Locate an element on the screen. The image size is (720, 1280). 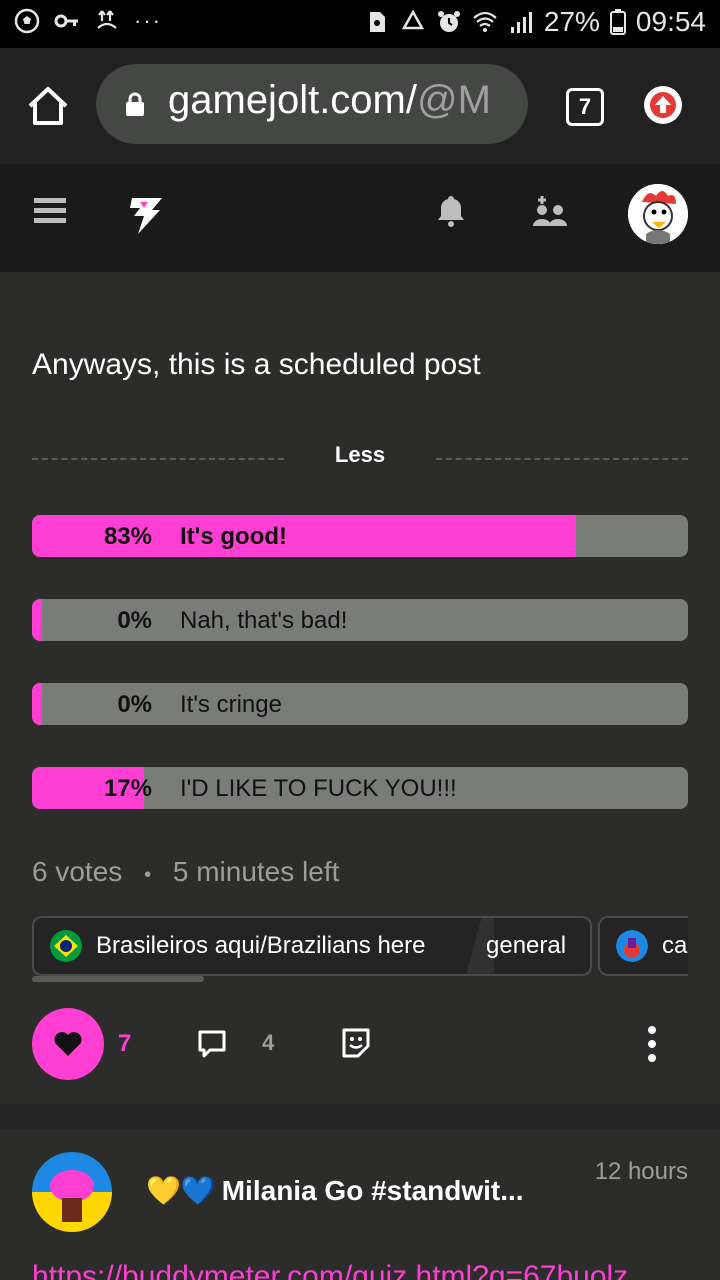
battery-percent: 27% is located at coordinates (571, 21).